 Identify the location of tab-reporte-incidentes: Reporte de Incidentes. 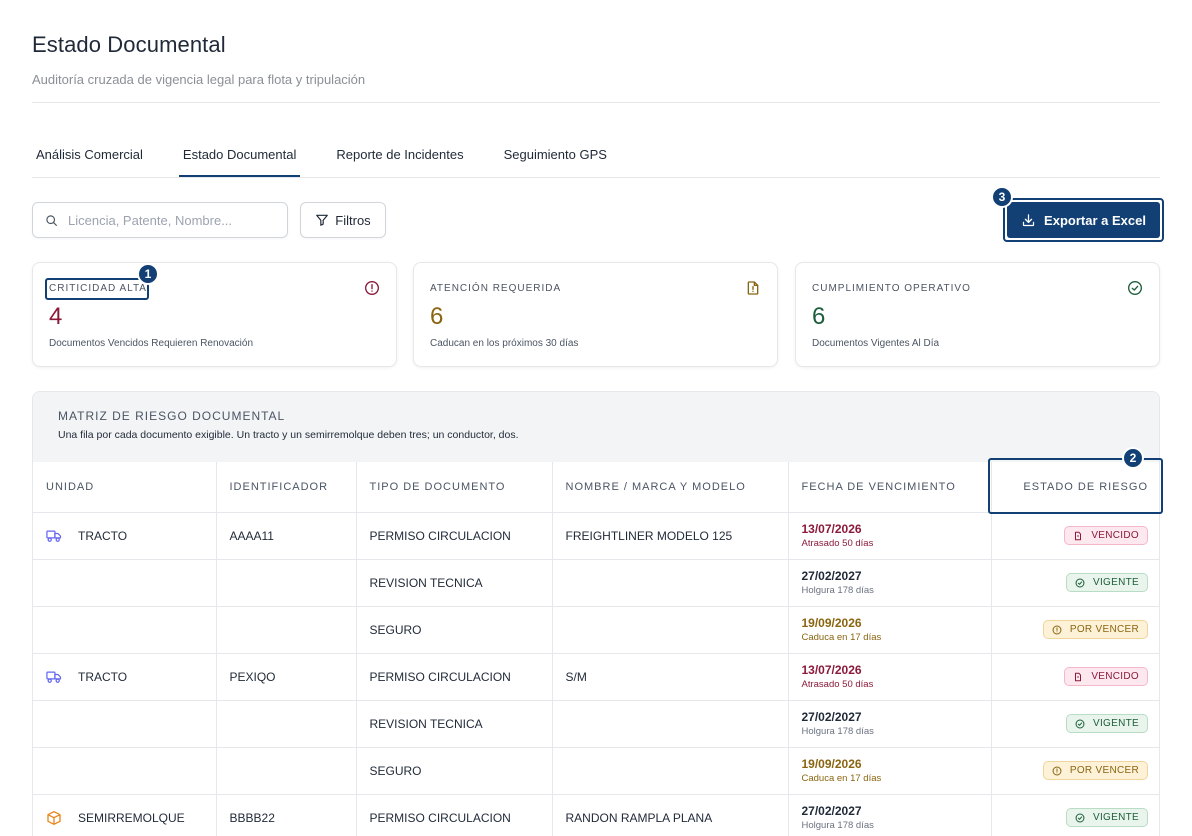
(399, 157).